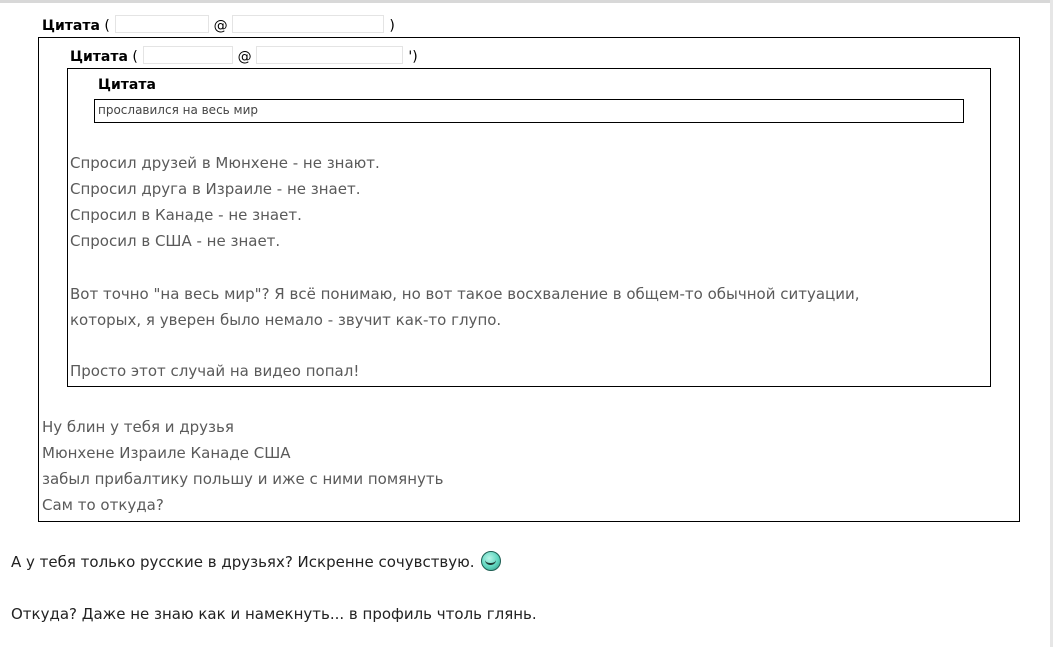 The height and width of the screenshot is (647, 1053). Describe the element at coordinates (215, 189) in the screenshot. I see `quote2-line: Спросил друга в Израиле - не знает.` at that location.